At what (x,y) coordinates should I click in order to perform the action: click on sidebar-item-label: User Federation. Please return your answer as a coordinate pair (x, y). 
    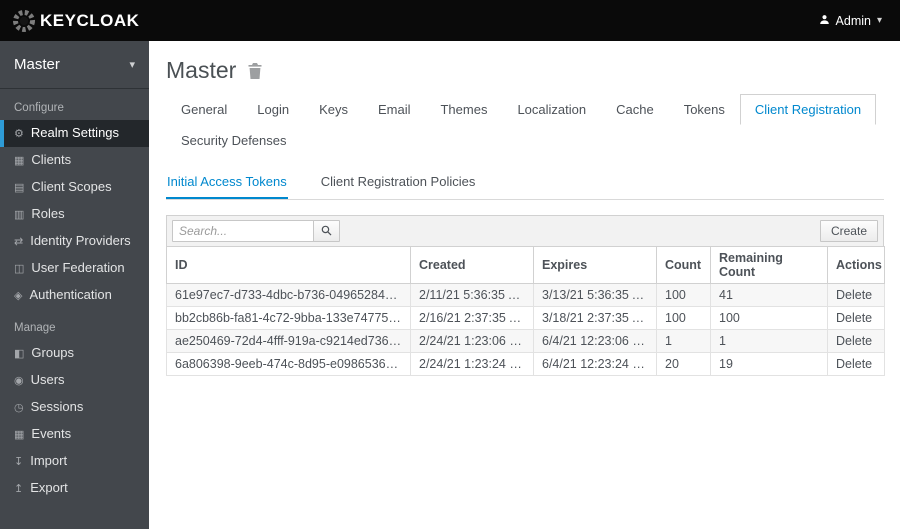
    Looking at the image, I should click on (78, 267).